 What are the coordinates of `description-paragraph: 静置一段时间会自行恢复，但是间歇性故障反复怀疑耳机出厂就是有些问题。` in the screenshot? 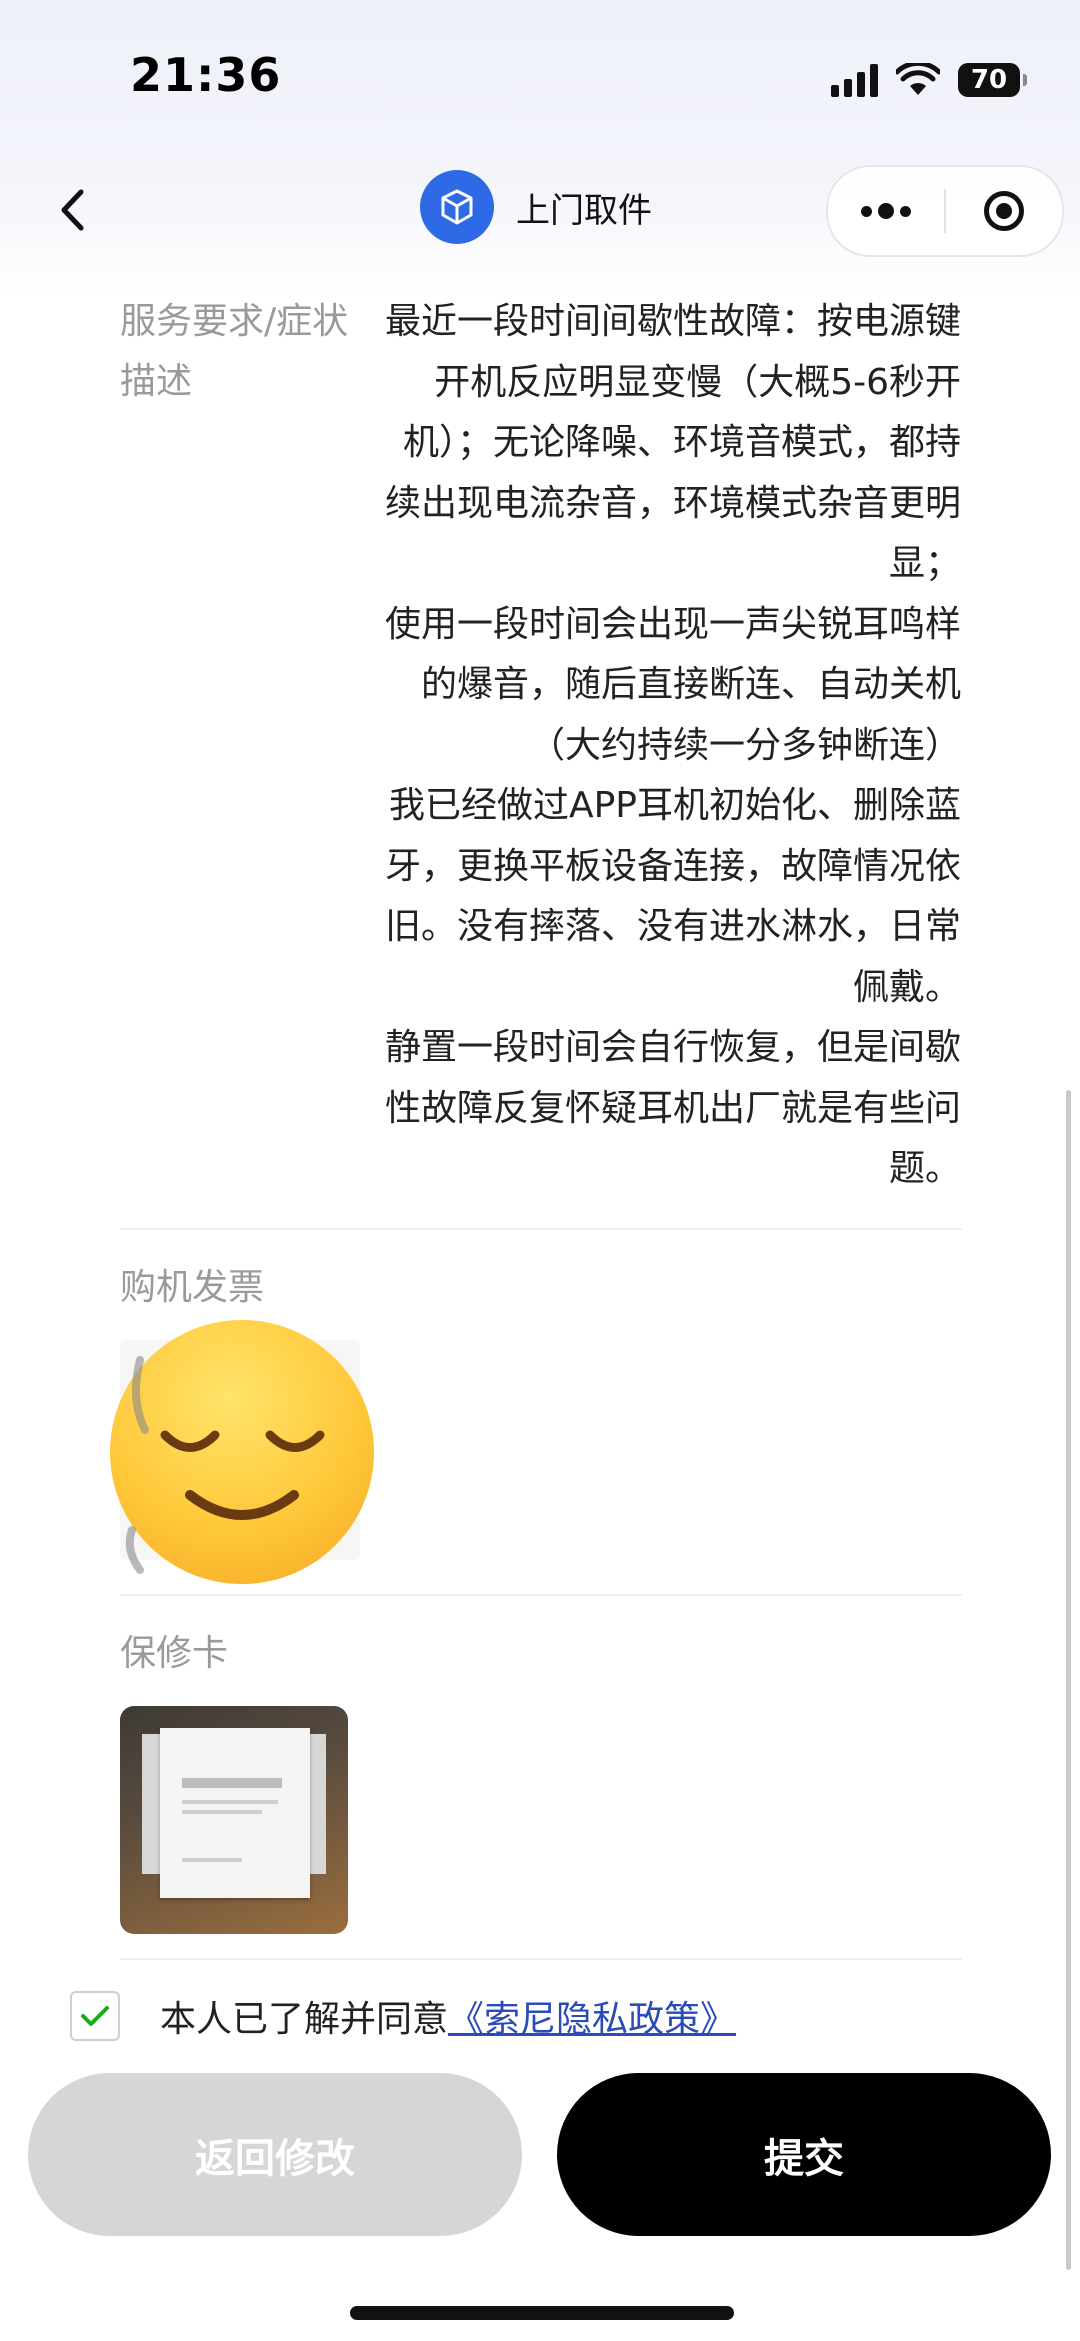 It's located at (673, 1108).